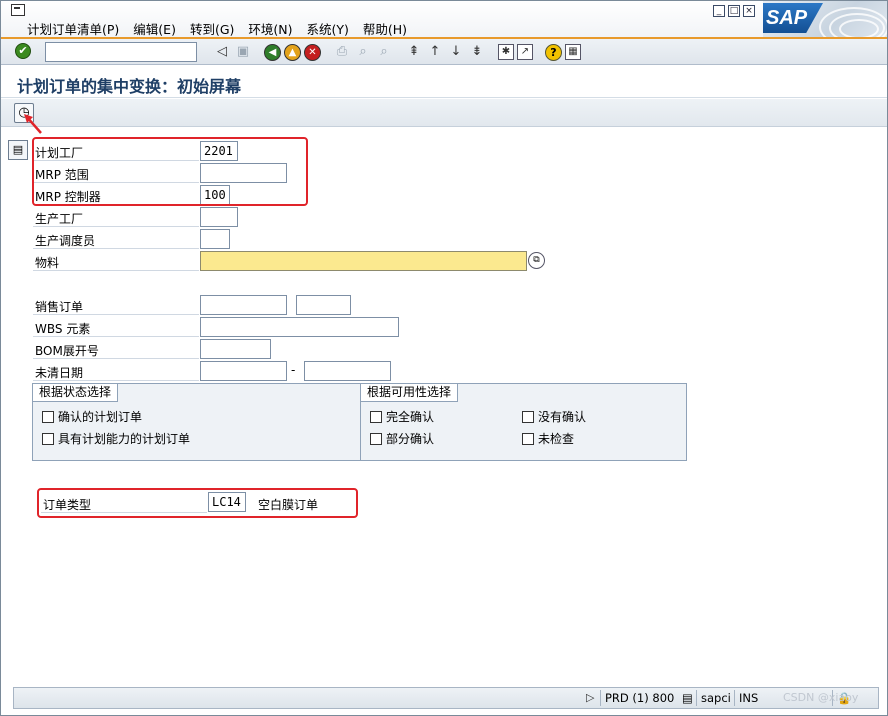 The height and width of the screenshot is (716, 888). What do you see at coordinates (536, 260) in the screenshot?
I see `multiple-selection-icon: ⧉` at bounding box center [536, 260].